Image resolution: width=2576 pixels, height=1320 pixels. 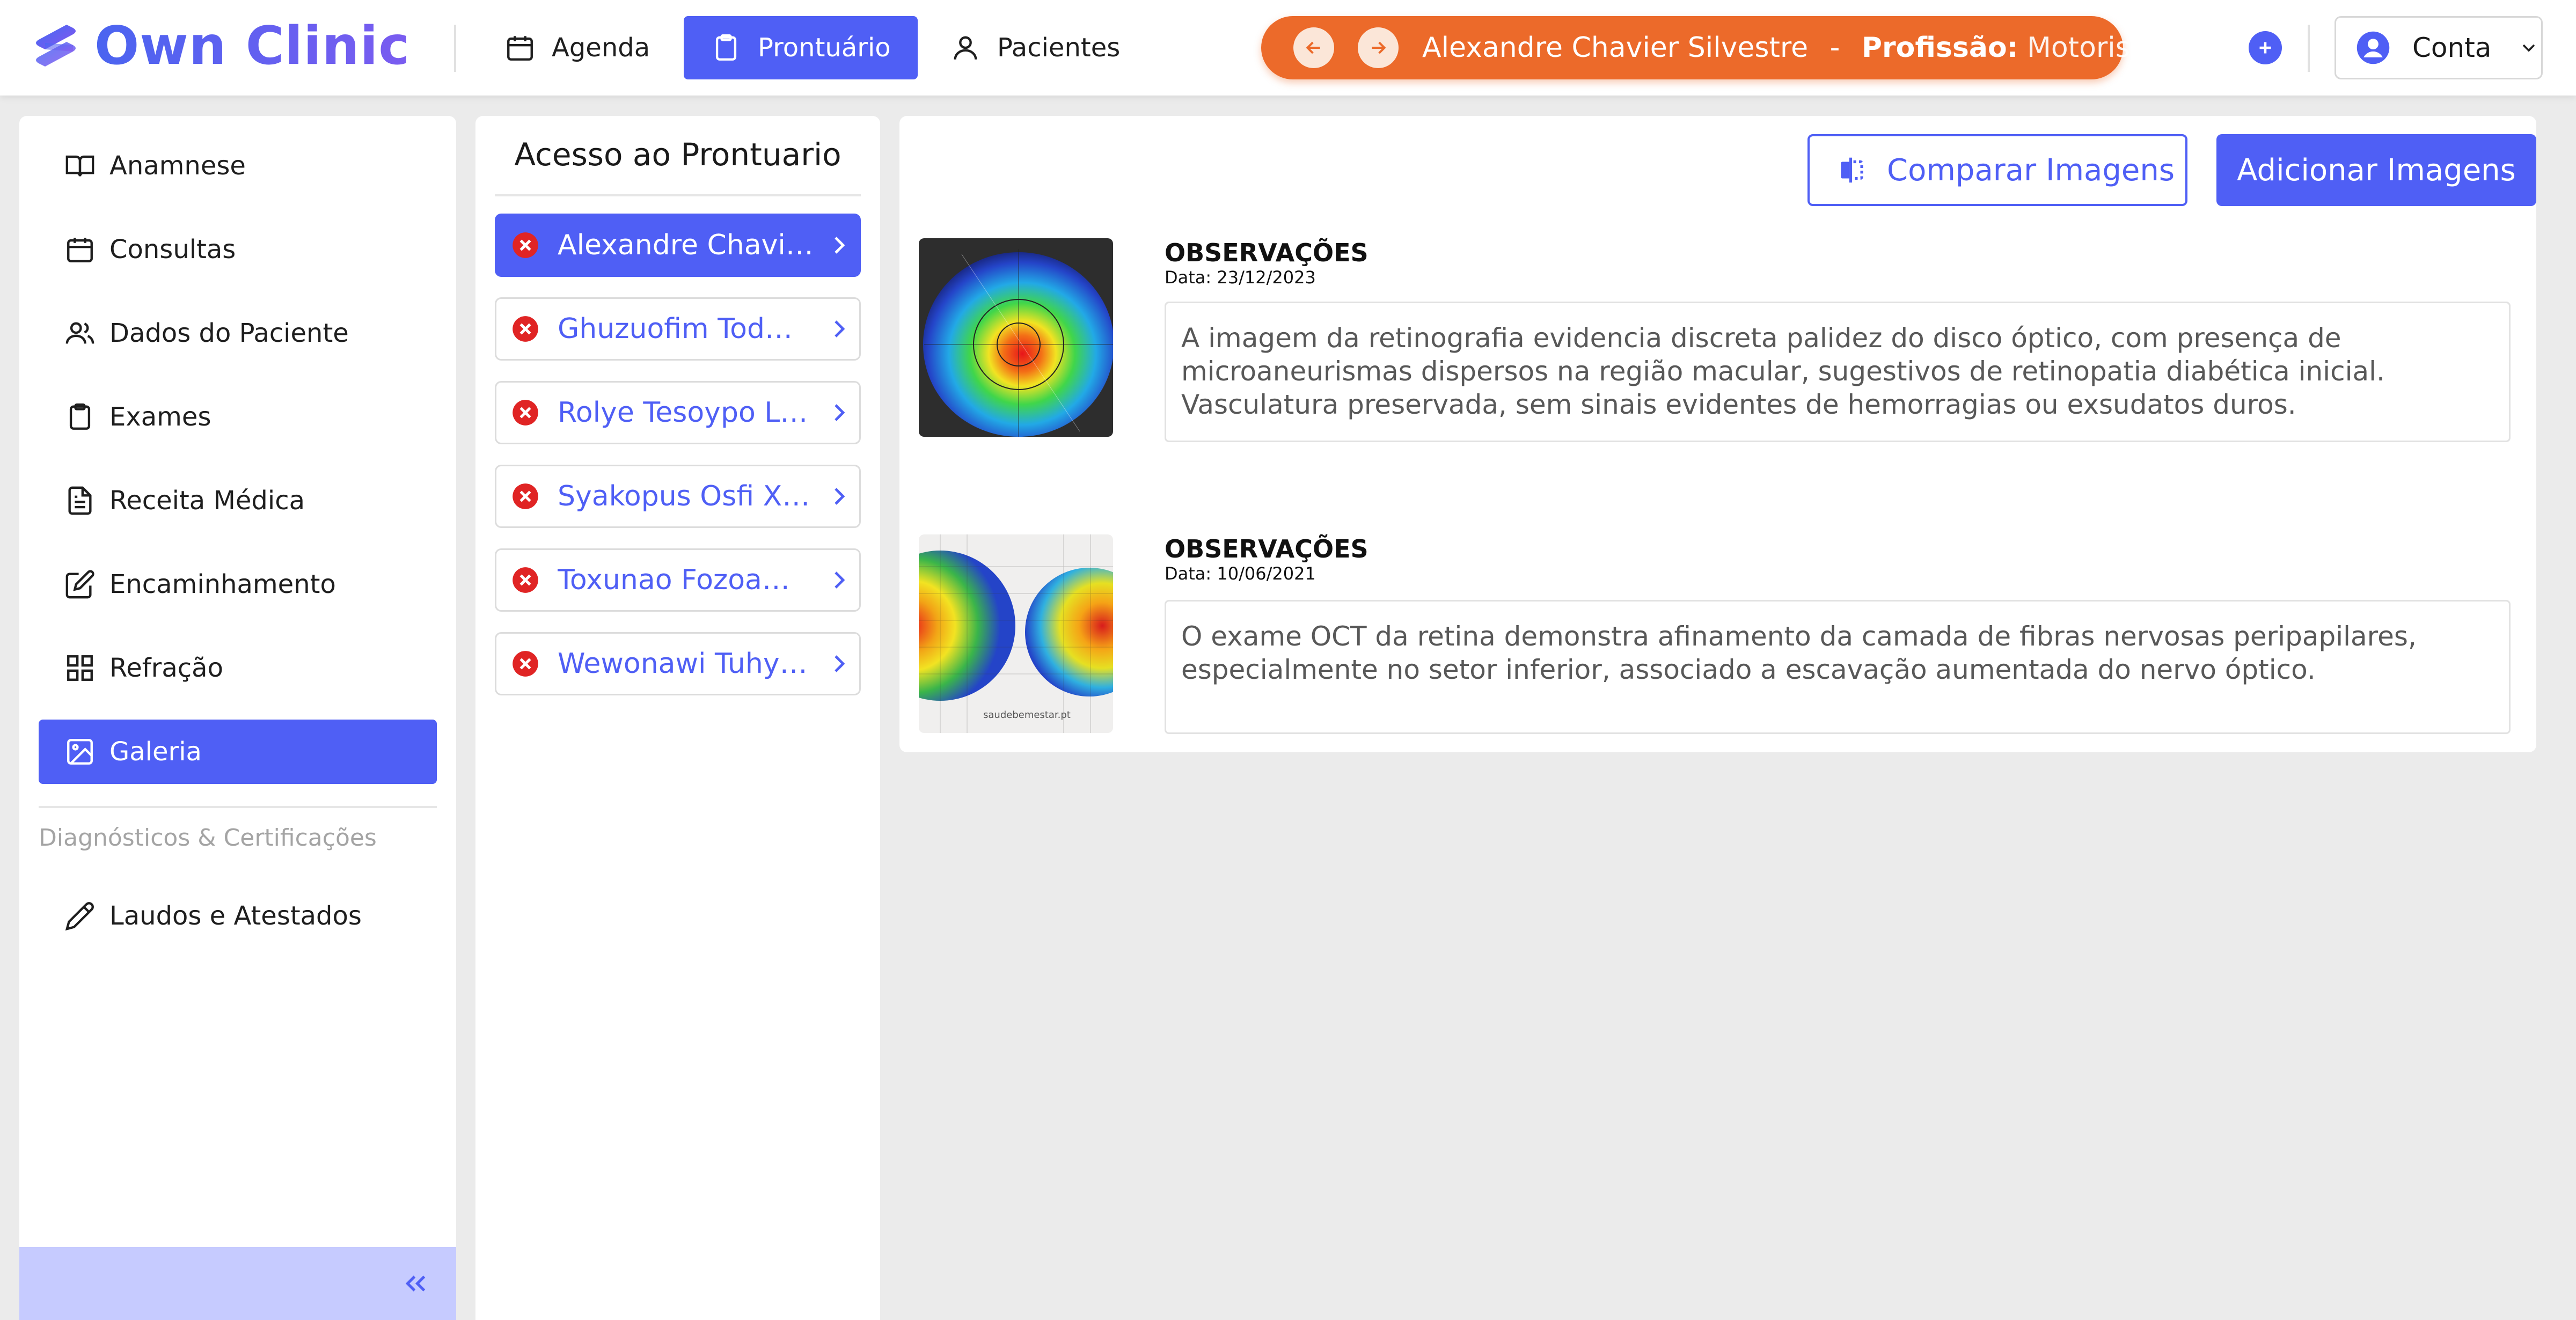 What do you see at coordinates (79, 916) in the screenshot?
I see `pen-icon` at bounding box center [79, 916].